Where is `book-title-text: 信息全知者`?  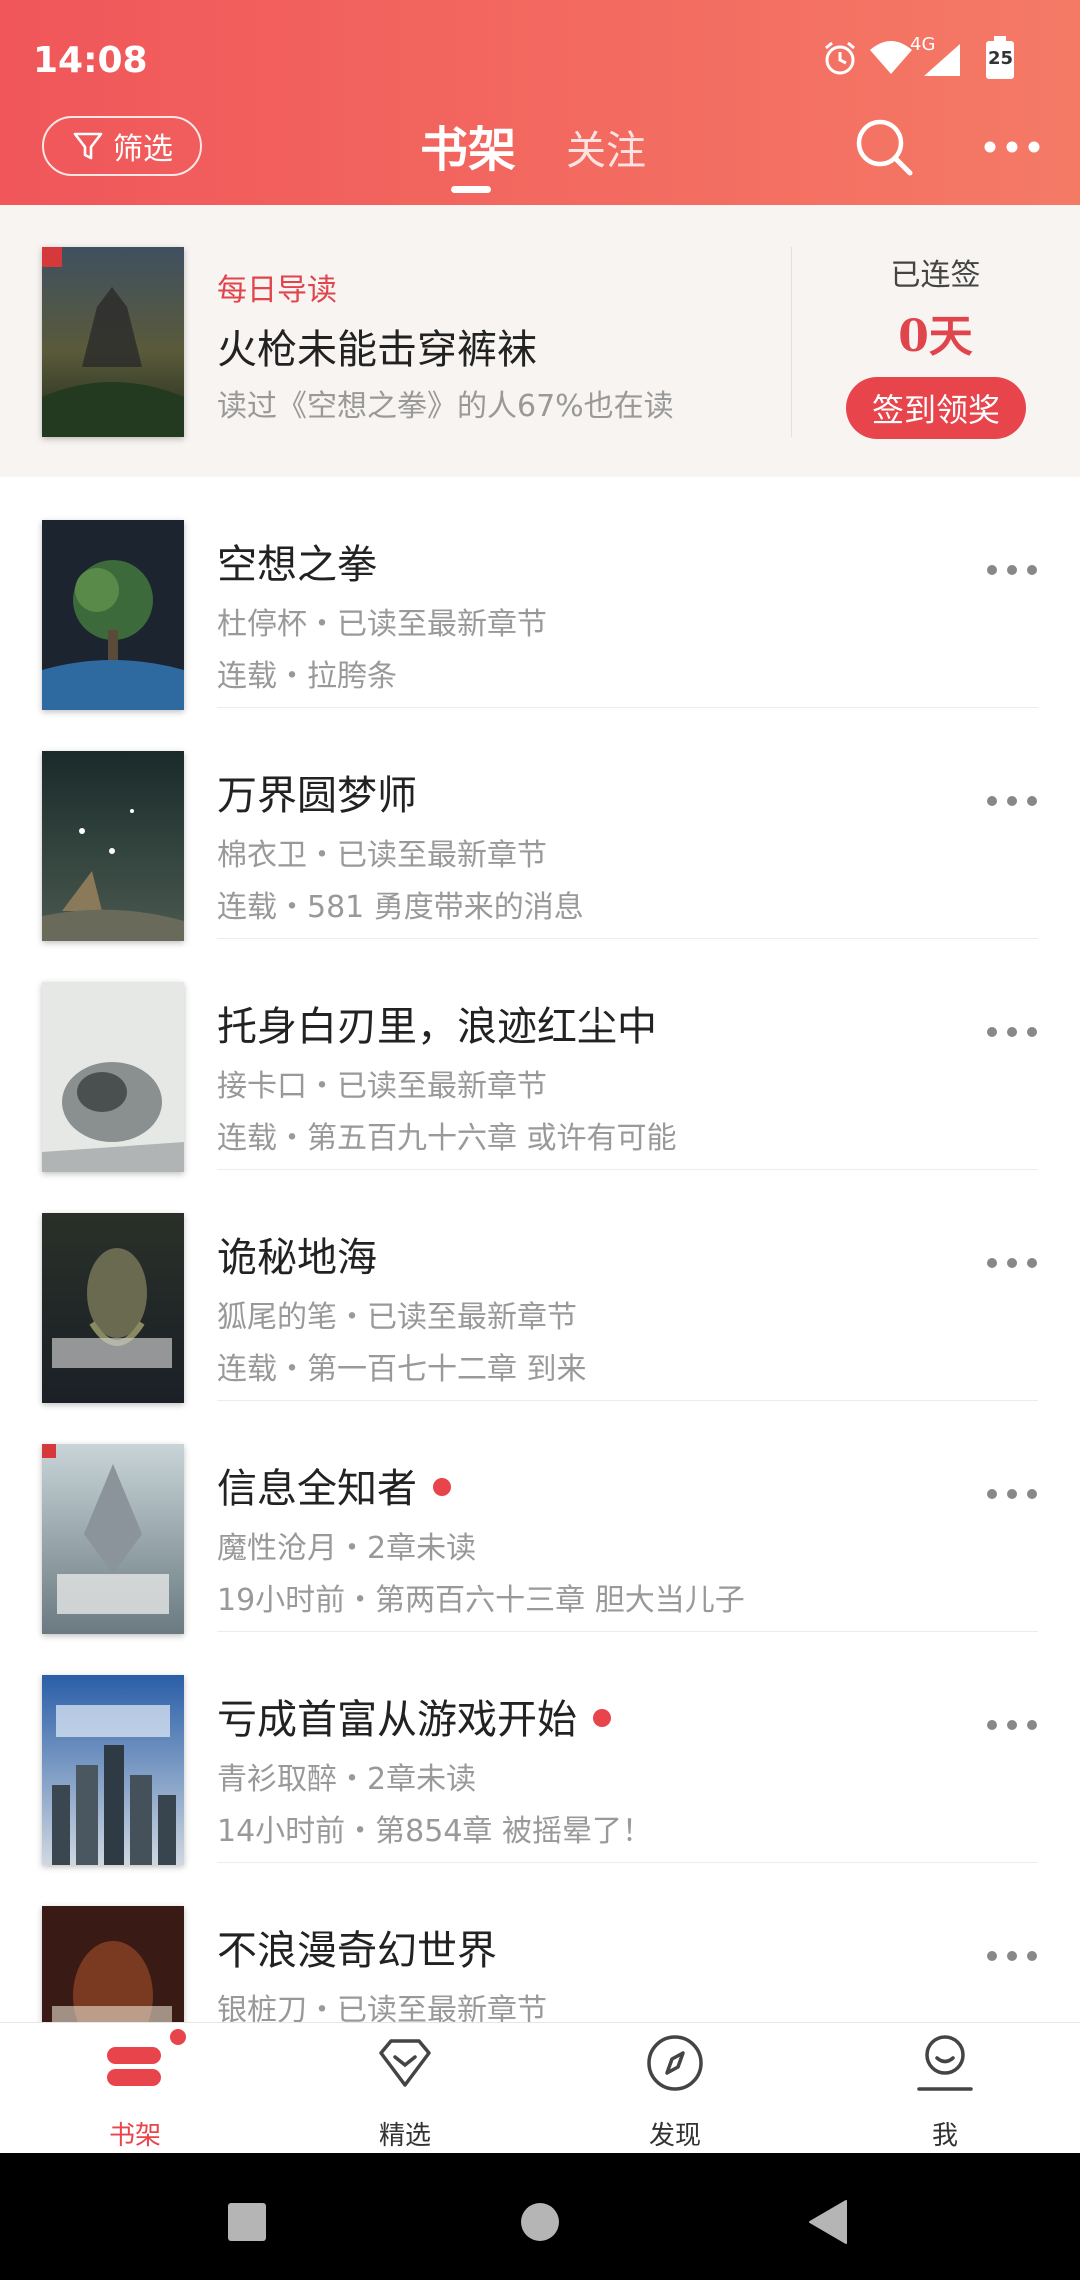
book-title-text: 信息全知者 is located at coordinates (317, 1489).